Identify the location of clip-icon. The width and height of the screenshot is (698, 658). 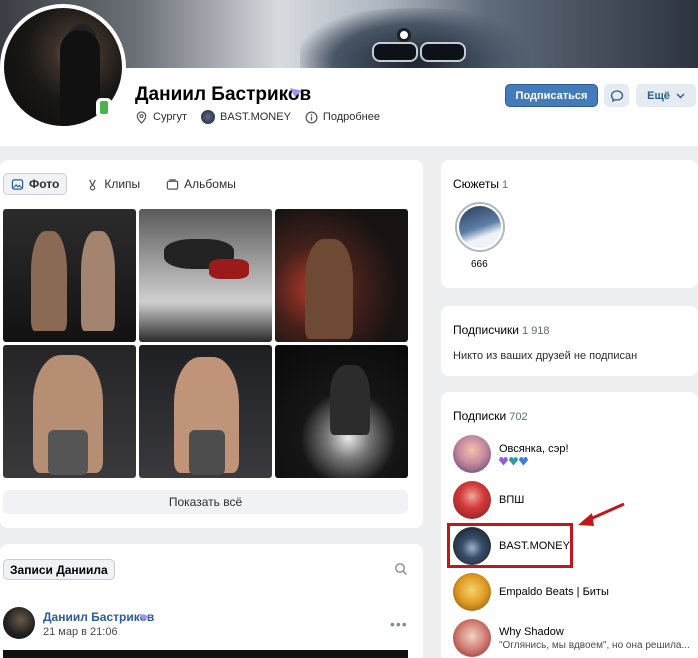
(93, 184).